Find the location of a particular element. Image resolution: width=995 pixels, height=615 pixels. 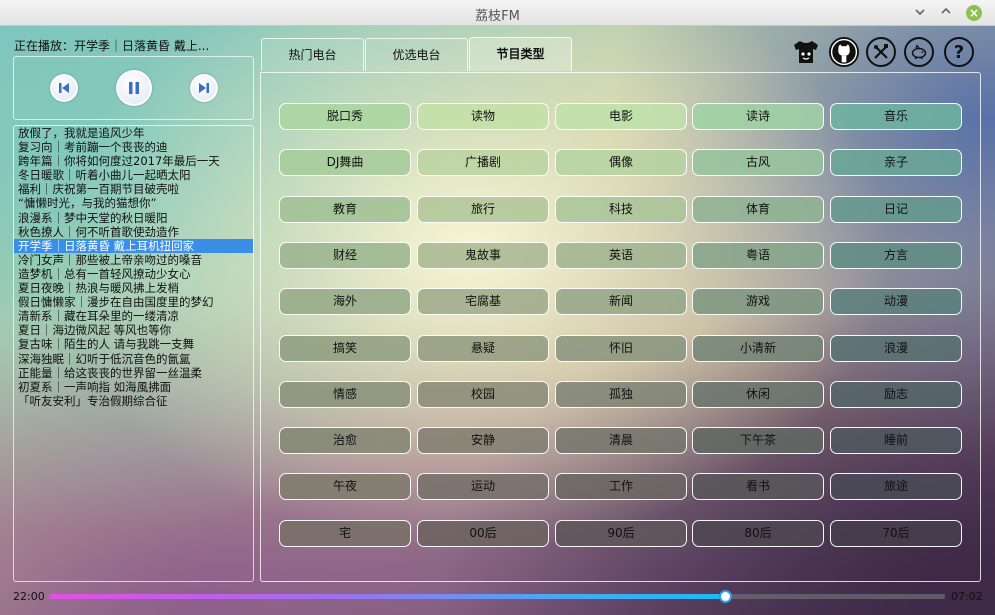

category-button: 电影 is located at coordinates (621, 116).